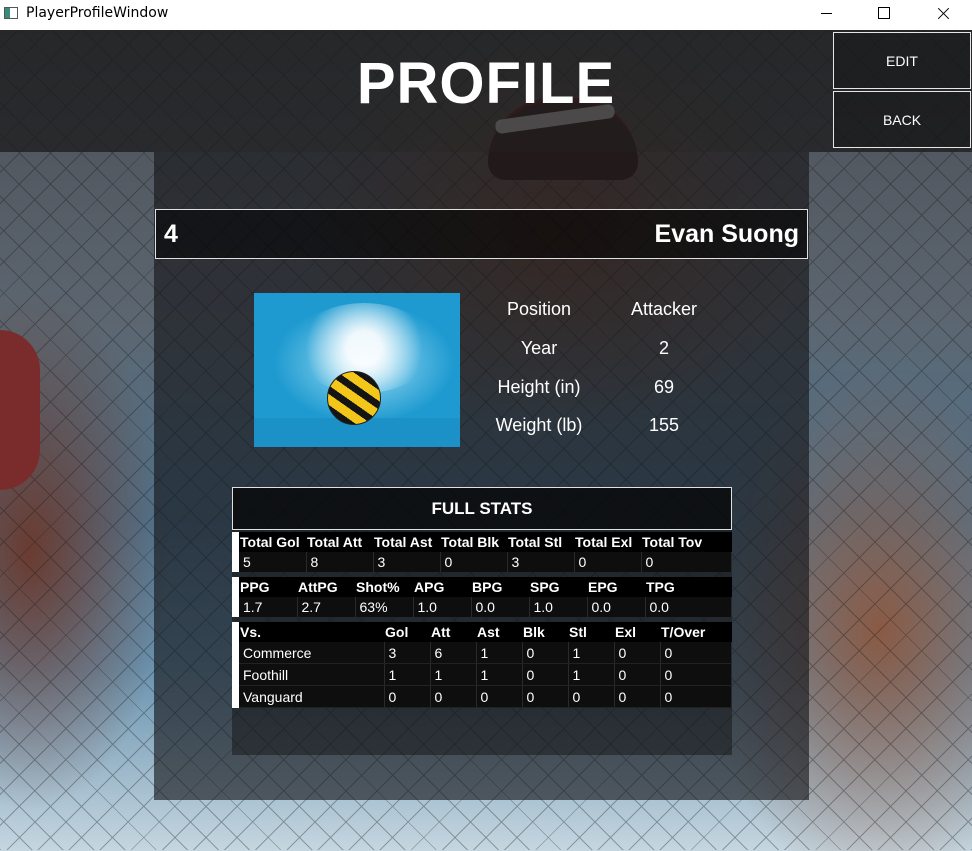 The image size is (972, 851). Describe the element at coordinates (688, 587) in the screenshot. I see `column-header: TPG` at that location.